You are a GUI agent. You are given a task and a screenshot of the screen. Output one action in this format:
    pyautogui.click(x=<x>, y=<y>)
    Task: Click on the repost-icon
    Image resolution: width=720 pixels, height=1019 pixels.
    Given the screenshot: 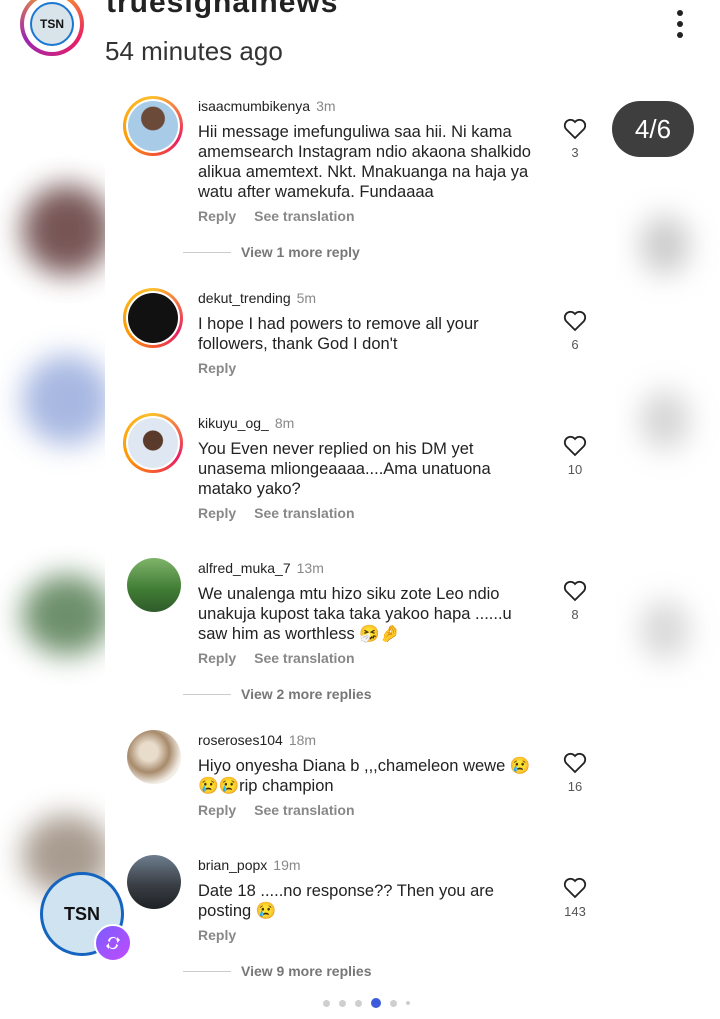 What is the action you would take?
    pyautogui.click(x=113, y=943)
    